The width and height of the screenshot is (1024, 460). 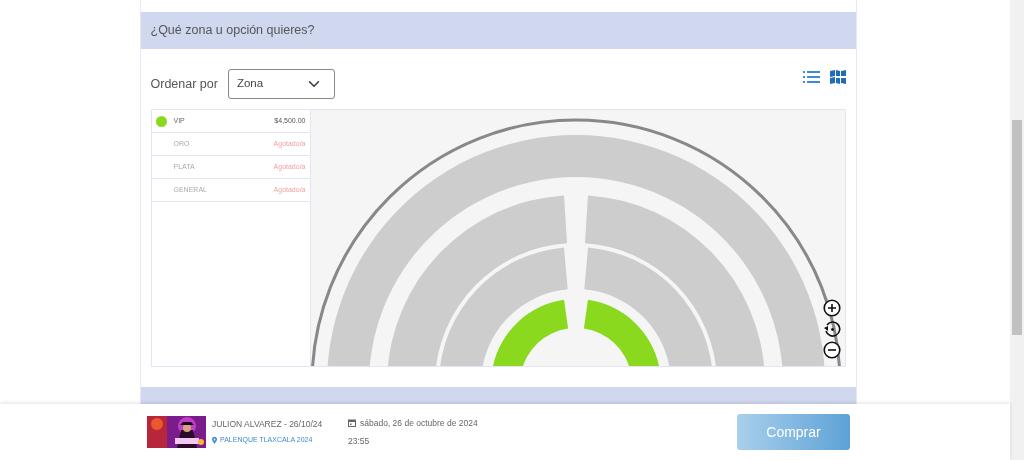 I want to click on scrollbar-thumb, so click(x=1017, y=227).